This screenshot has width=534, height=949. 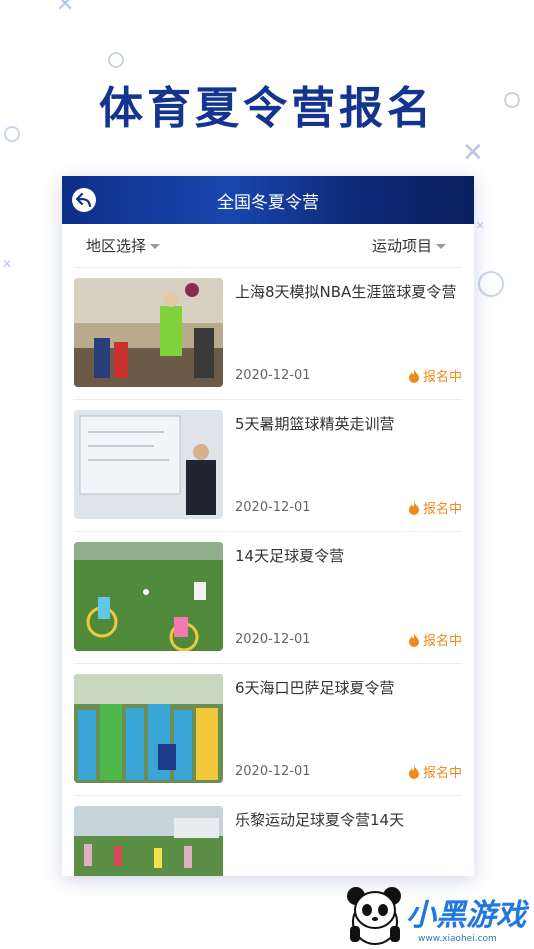 I want to click on screen-title: 全国冬夏令营, so click(x=268, y=202).